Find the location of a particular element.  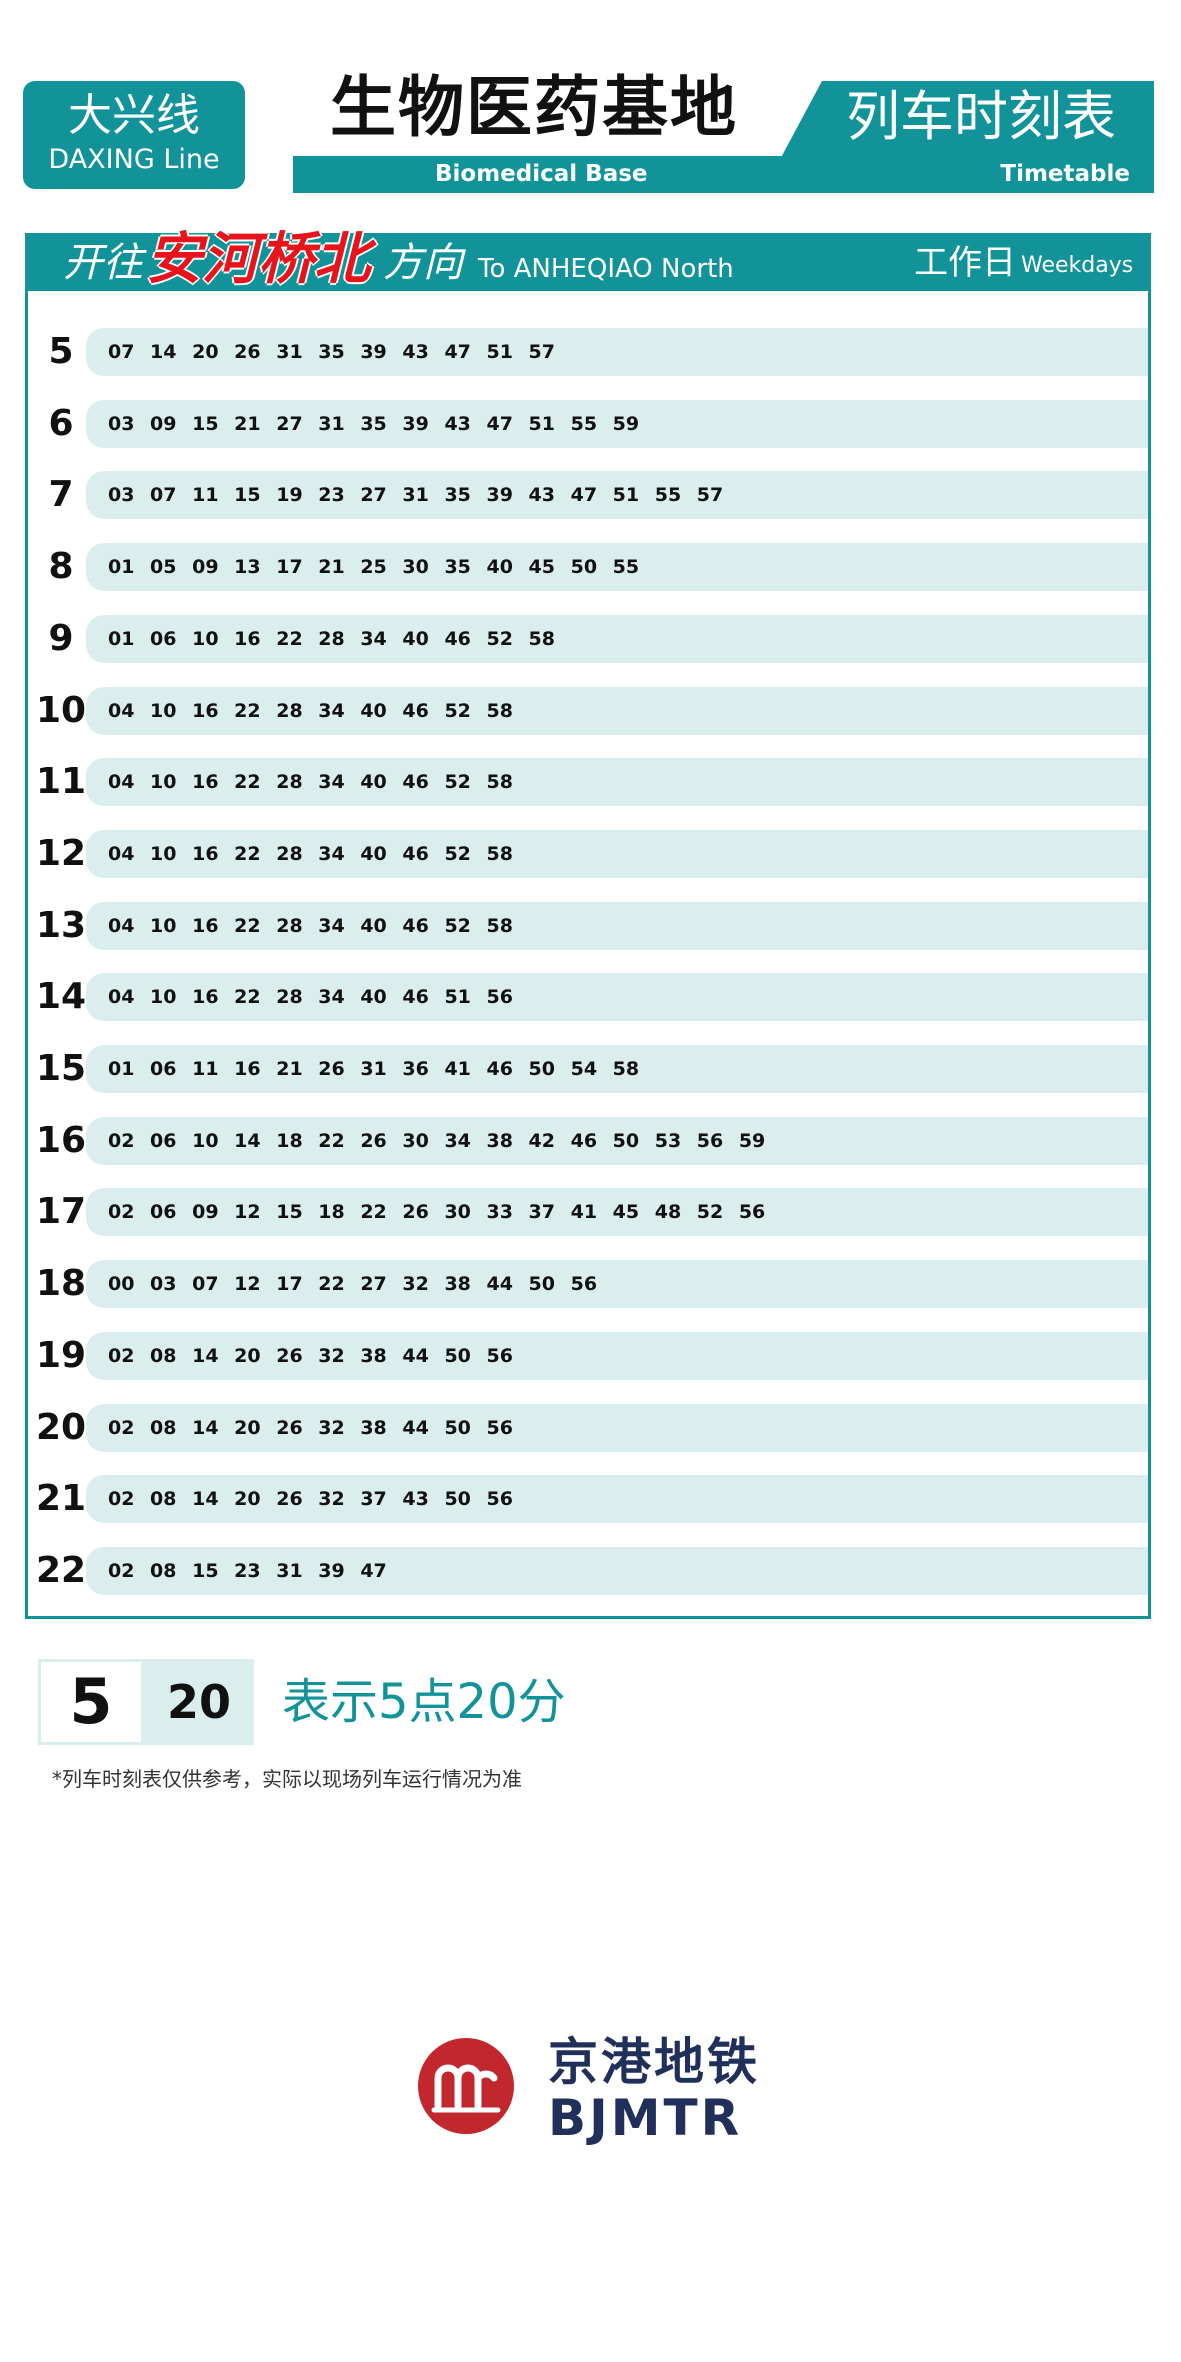

row-hour: 21 is located at coordinates (61, 1498).